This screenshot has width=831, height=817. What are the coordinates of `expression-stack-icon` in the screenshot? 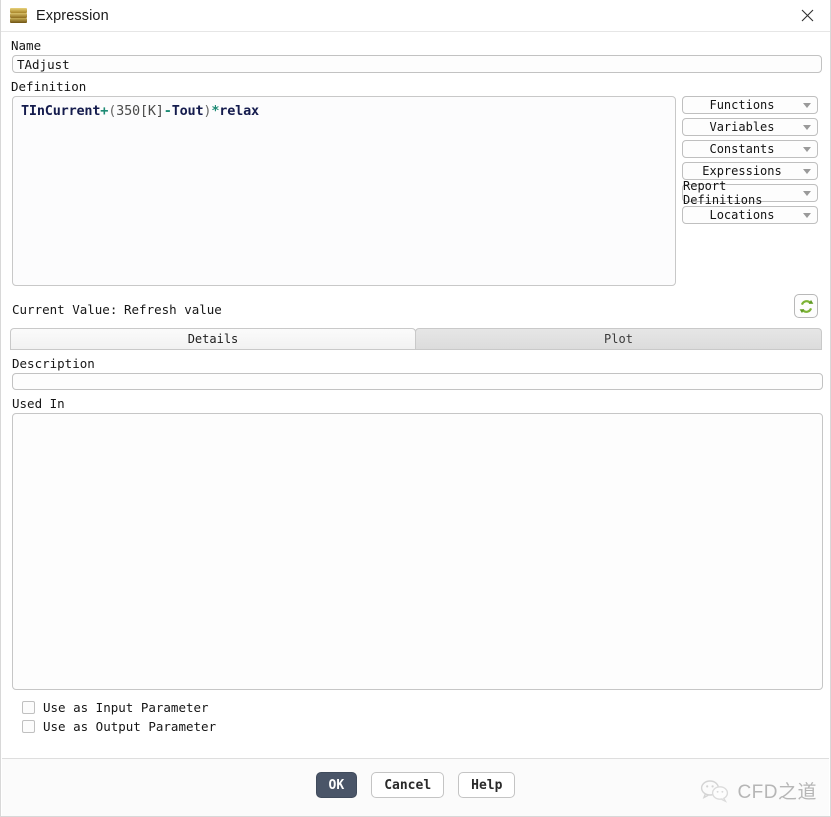 It's located at (18, 15).